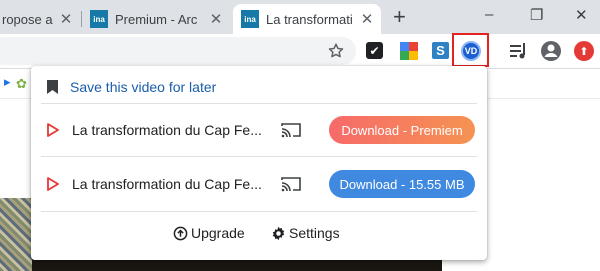 This screenshot has width=600, height=271. Describe the element at coordinates (551, 51) in the screenshot. I see `profile-avatar-icon` at that location.